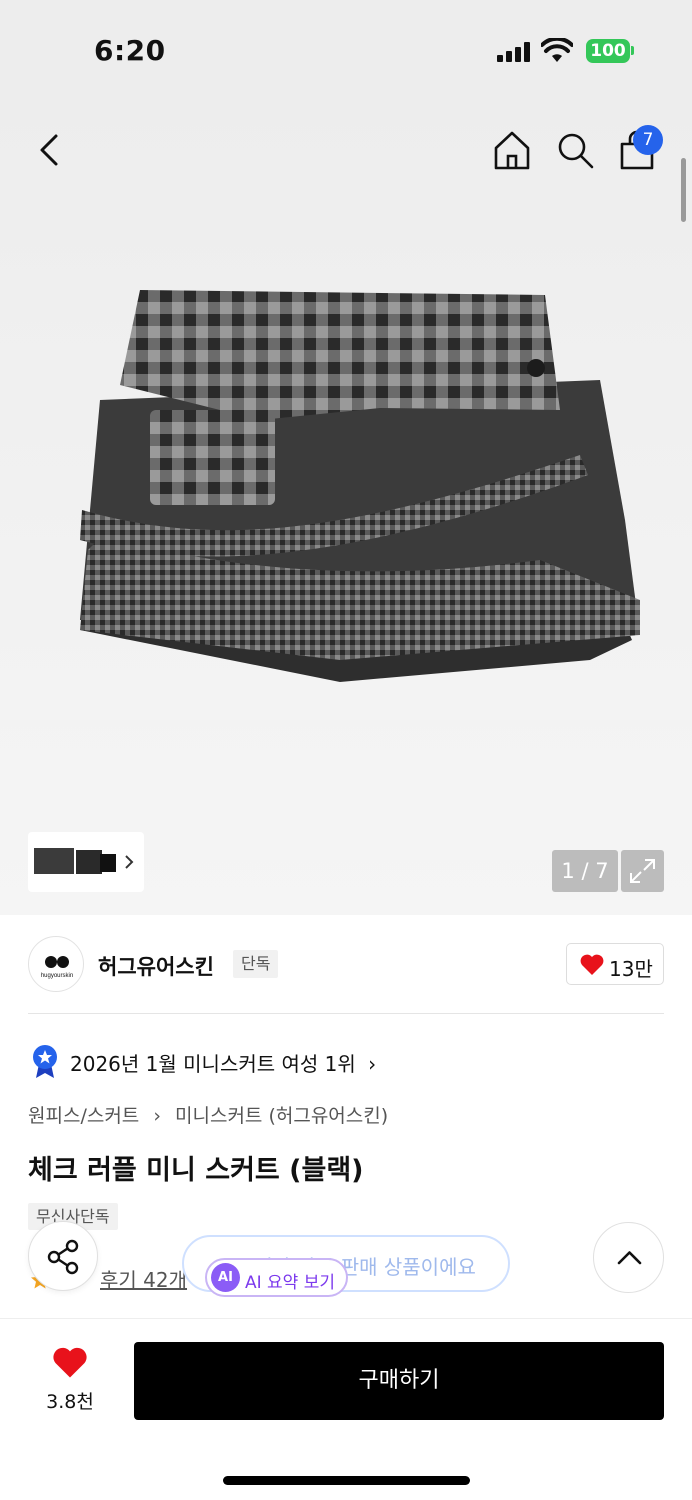 The height and width of the screenshot is (1500, 692). Describe the element at coordinates (346, 964) in the screenshot. I see `brand-row: hugyourskin 허그유어스킨 단독 13만` at that location.